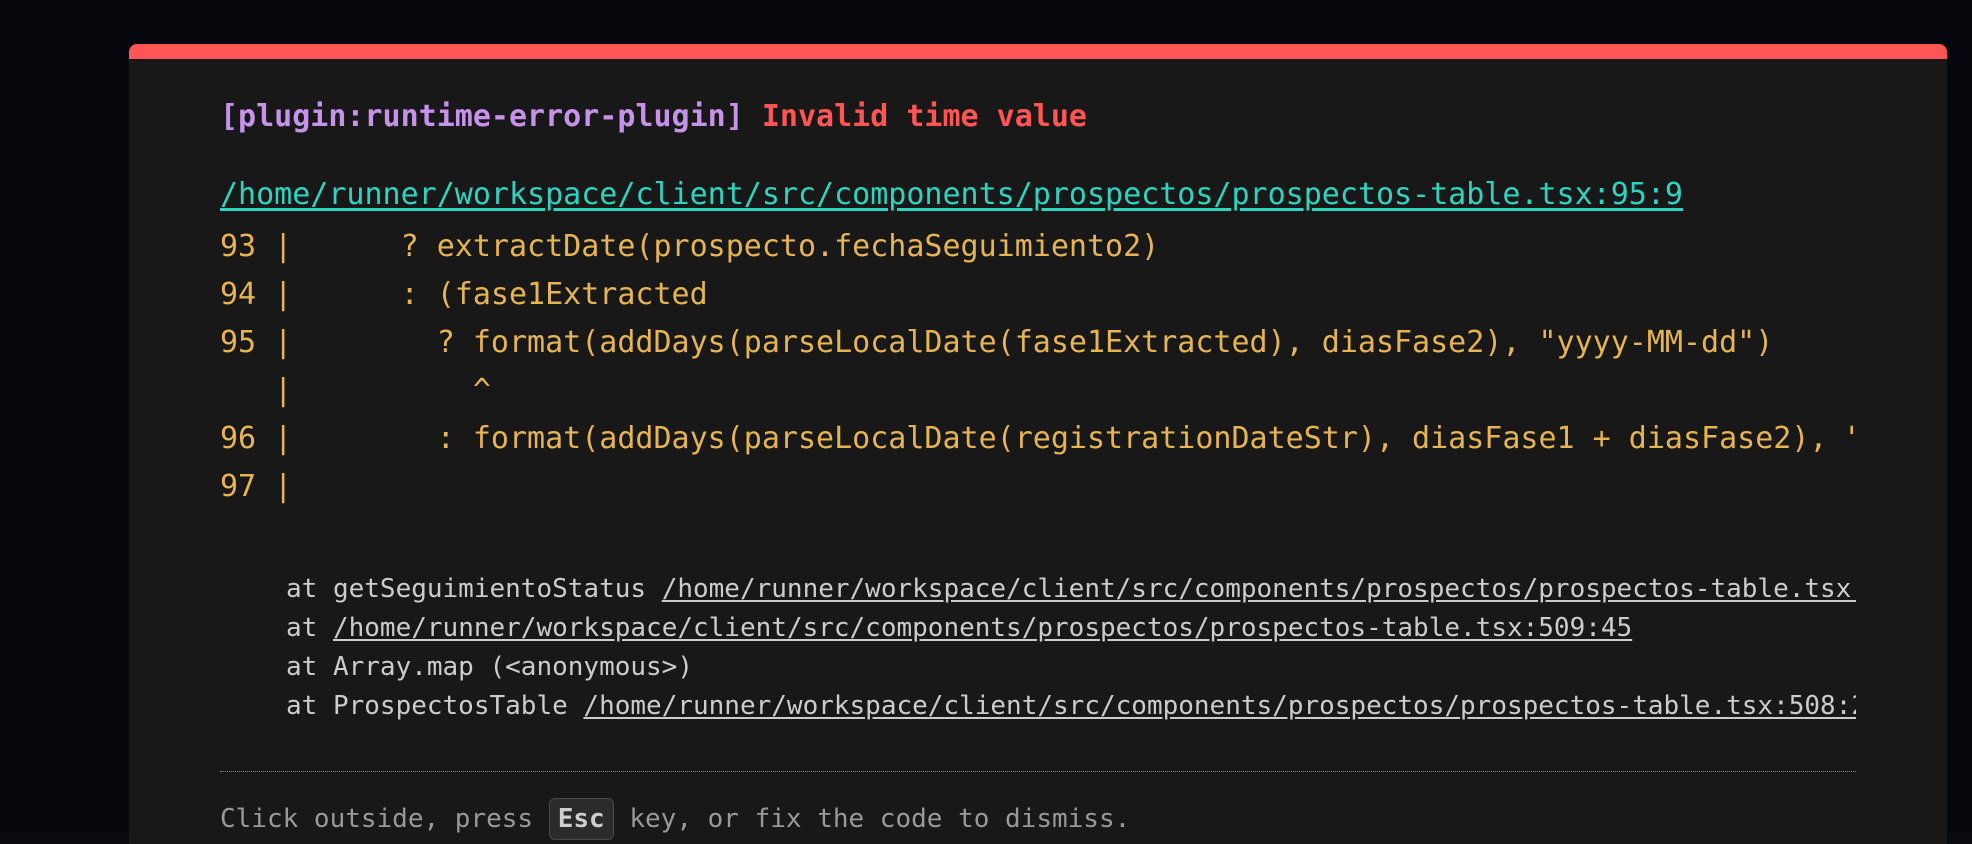 This screenshot has width=1972, height=844. Describe the element at coordinates (256, 486) in the screenshot. I see `code-frame-line: 97 |` at that location.